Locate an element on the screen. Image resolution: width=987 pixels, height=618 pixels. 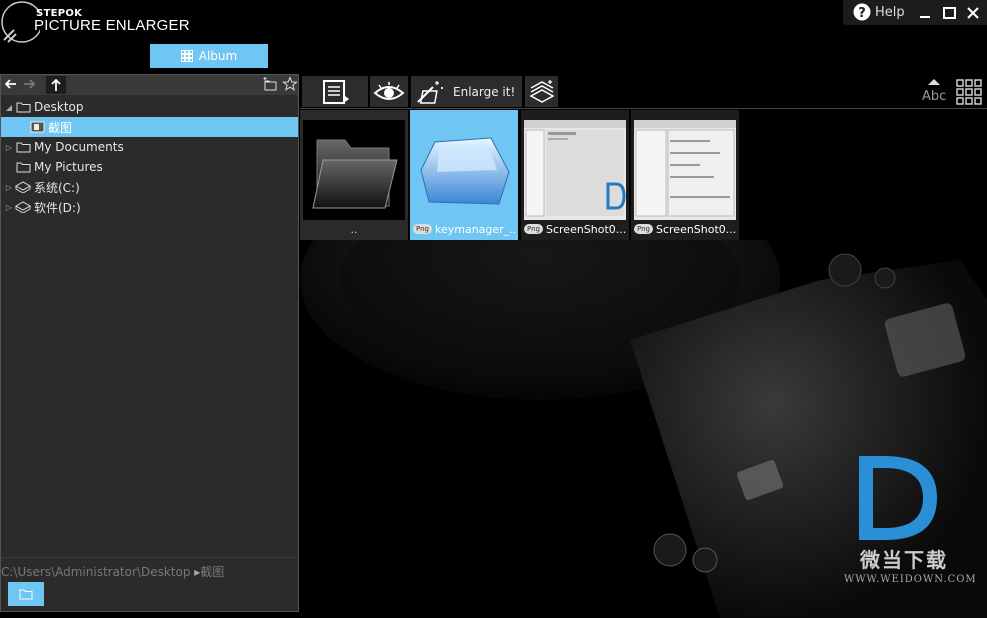
tree-item-my-pictures: My Pictures is located at coordinates (149, 167).